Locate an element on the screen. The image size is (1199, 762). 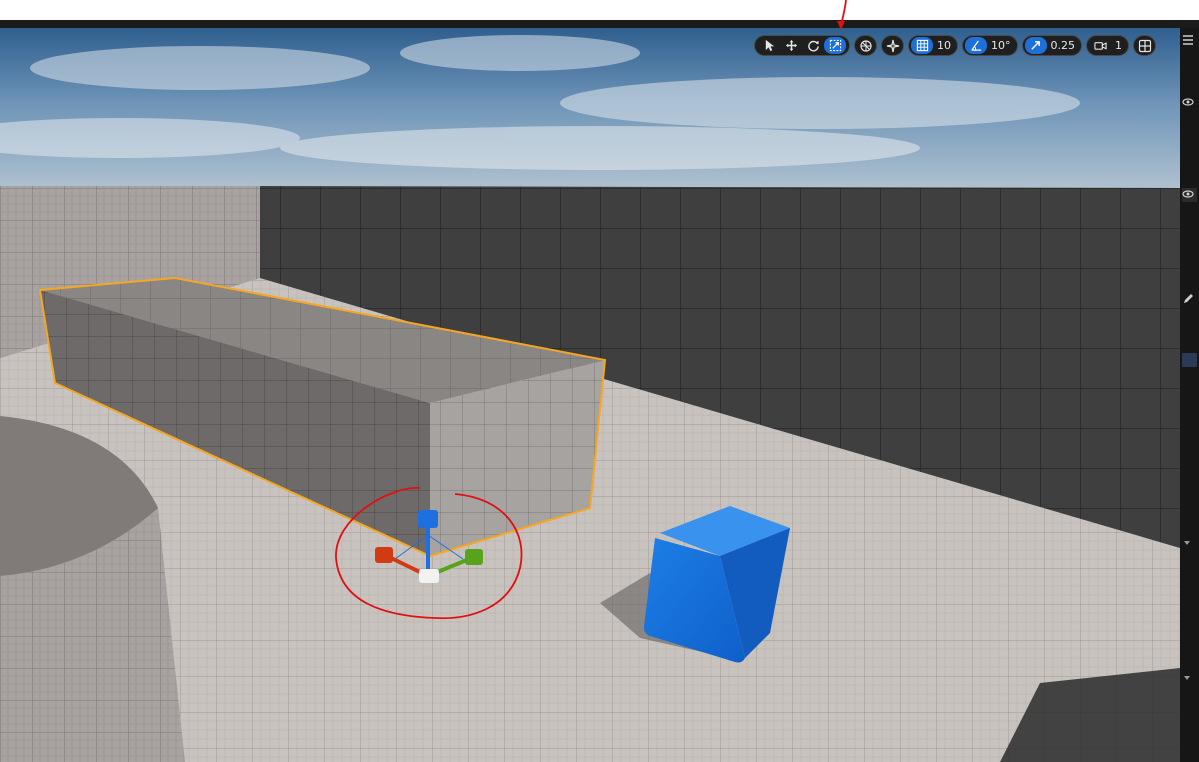
details-tab-icon is located at coordinates (1189, 360).